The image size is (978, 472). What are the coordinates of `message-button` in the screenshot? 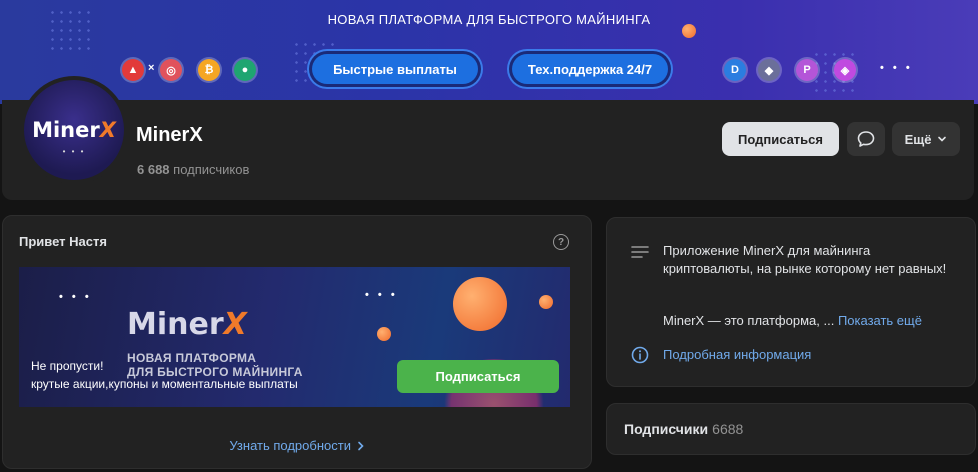 It's located at (866, 139).